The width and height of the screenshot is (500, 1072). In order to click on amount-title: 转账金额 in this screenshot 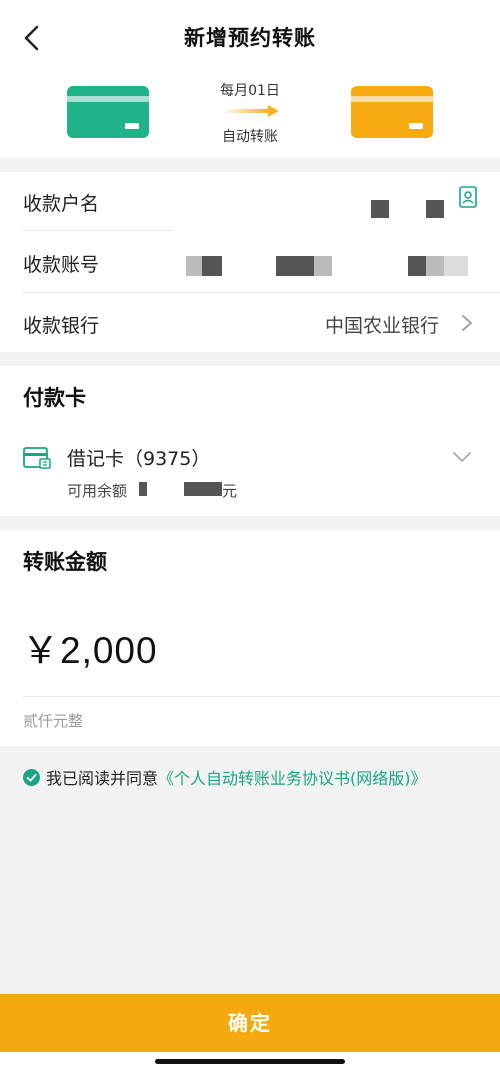, I will do `click(65, 562)`.